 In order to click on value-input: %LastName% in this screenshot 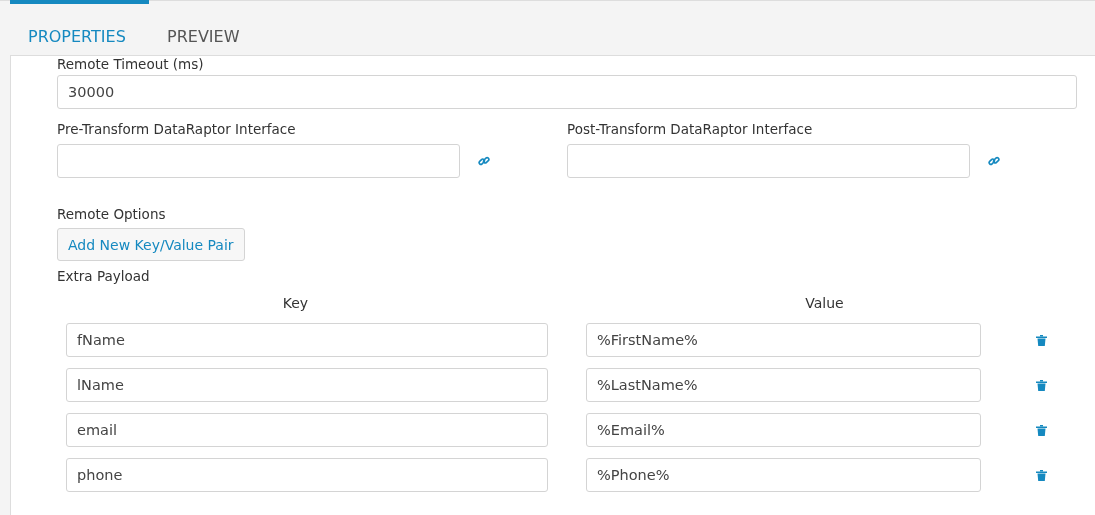, I will do `click(783, 385)`.